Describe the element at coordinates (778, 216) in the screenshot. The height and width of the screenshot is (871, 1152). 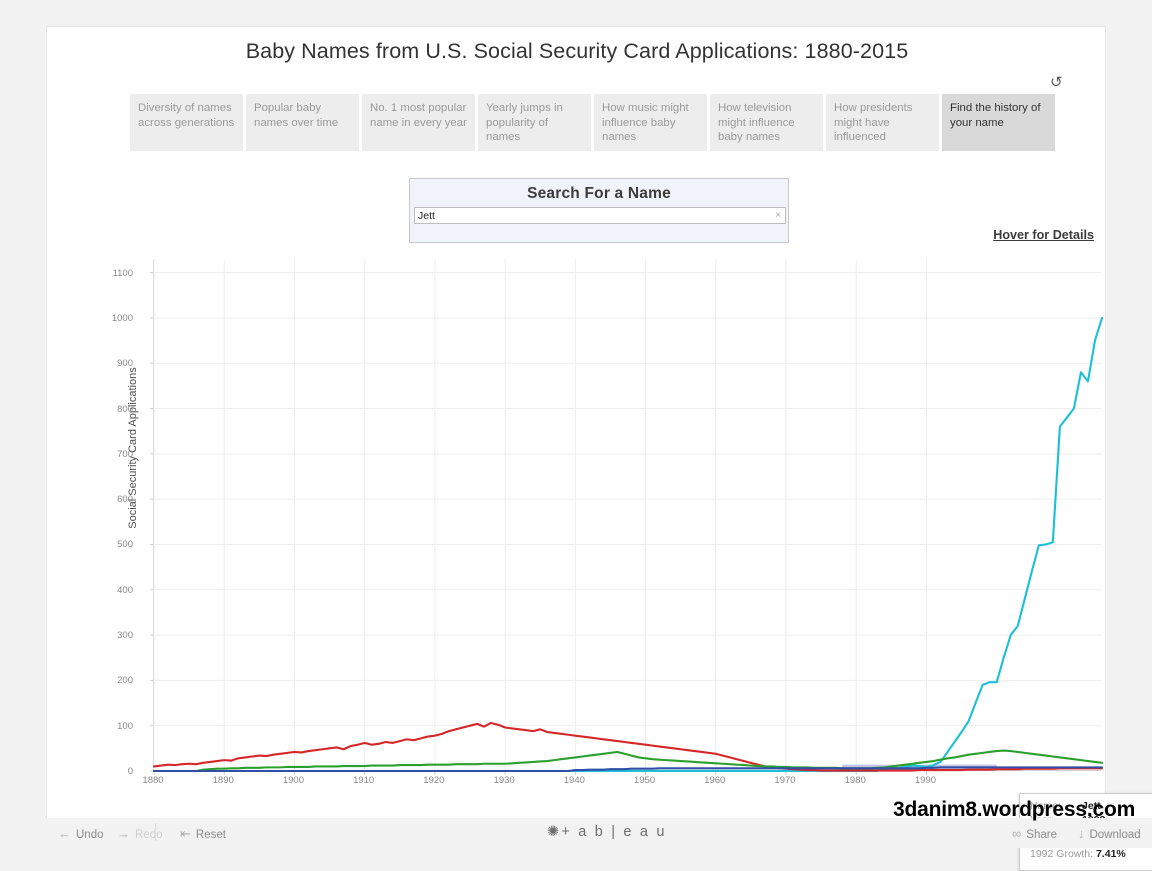
I see `clear-icon: ×` at that location.